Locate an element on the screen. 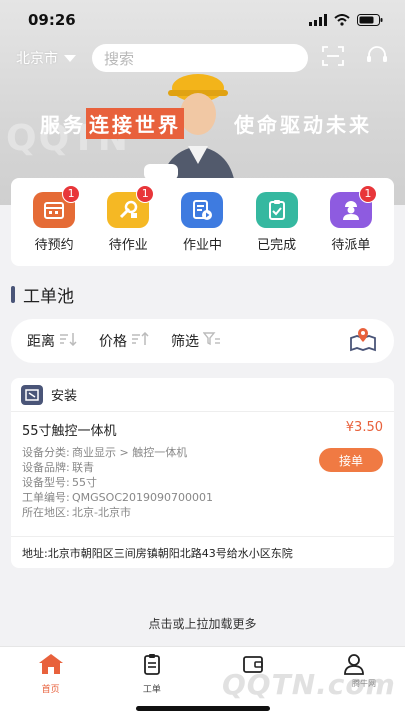 This screenshot has height=720, width=405. accept-order-button: 接单 is located at coordinates (351, 460).